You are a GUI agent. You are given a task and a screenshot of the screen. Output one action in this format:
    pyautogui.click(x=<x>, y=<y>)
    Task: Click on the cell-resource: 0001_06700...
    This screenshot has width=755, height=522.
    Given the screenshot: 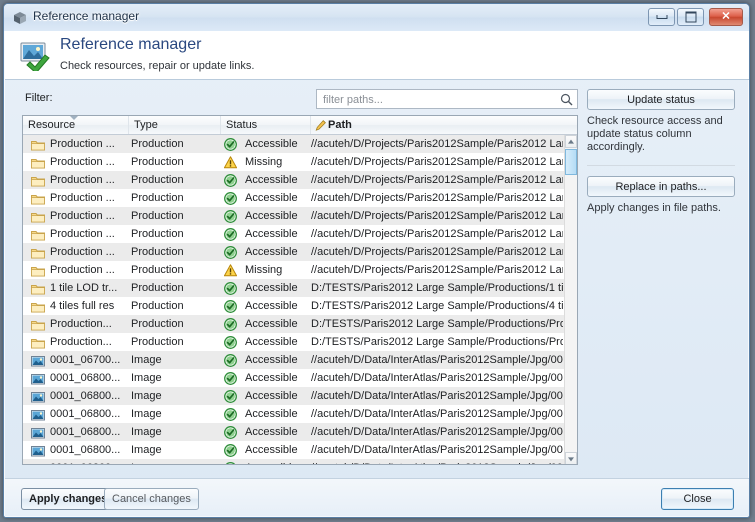 What is the action you would take?
    pyautogui.click(x=85, y=360)
    